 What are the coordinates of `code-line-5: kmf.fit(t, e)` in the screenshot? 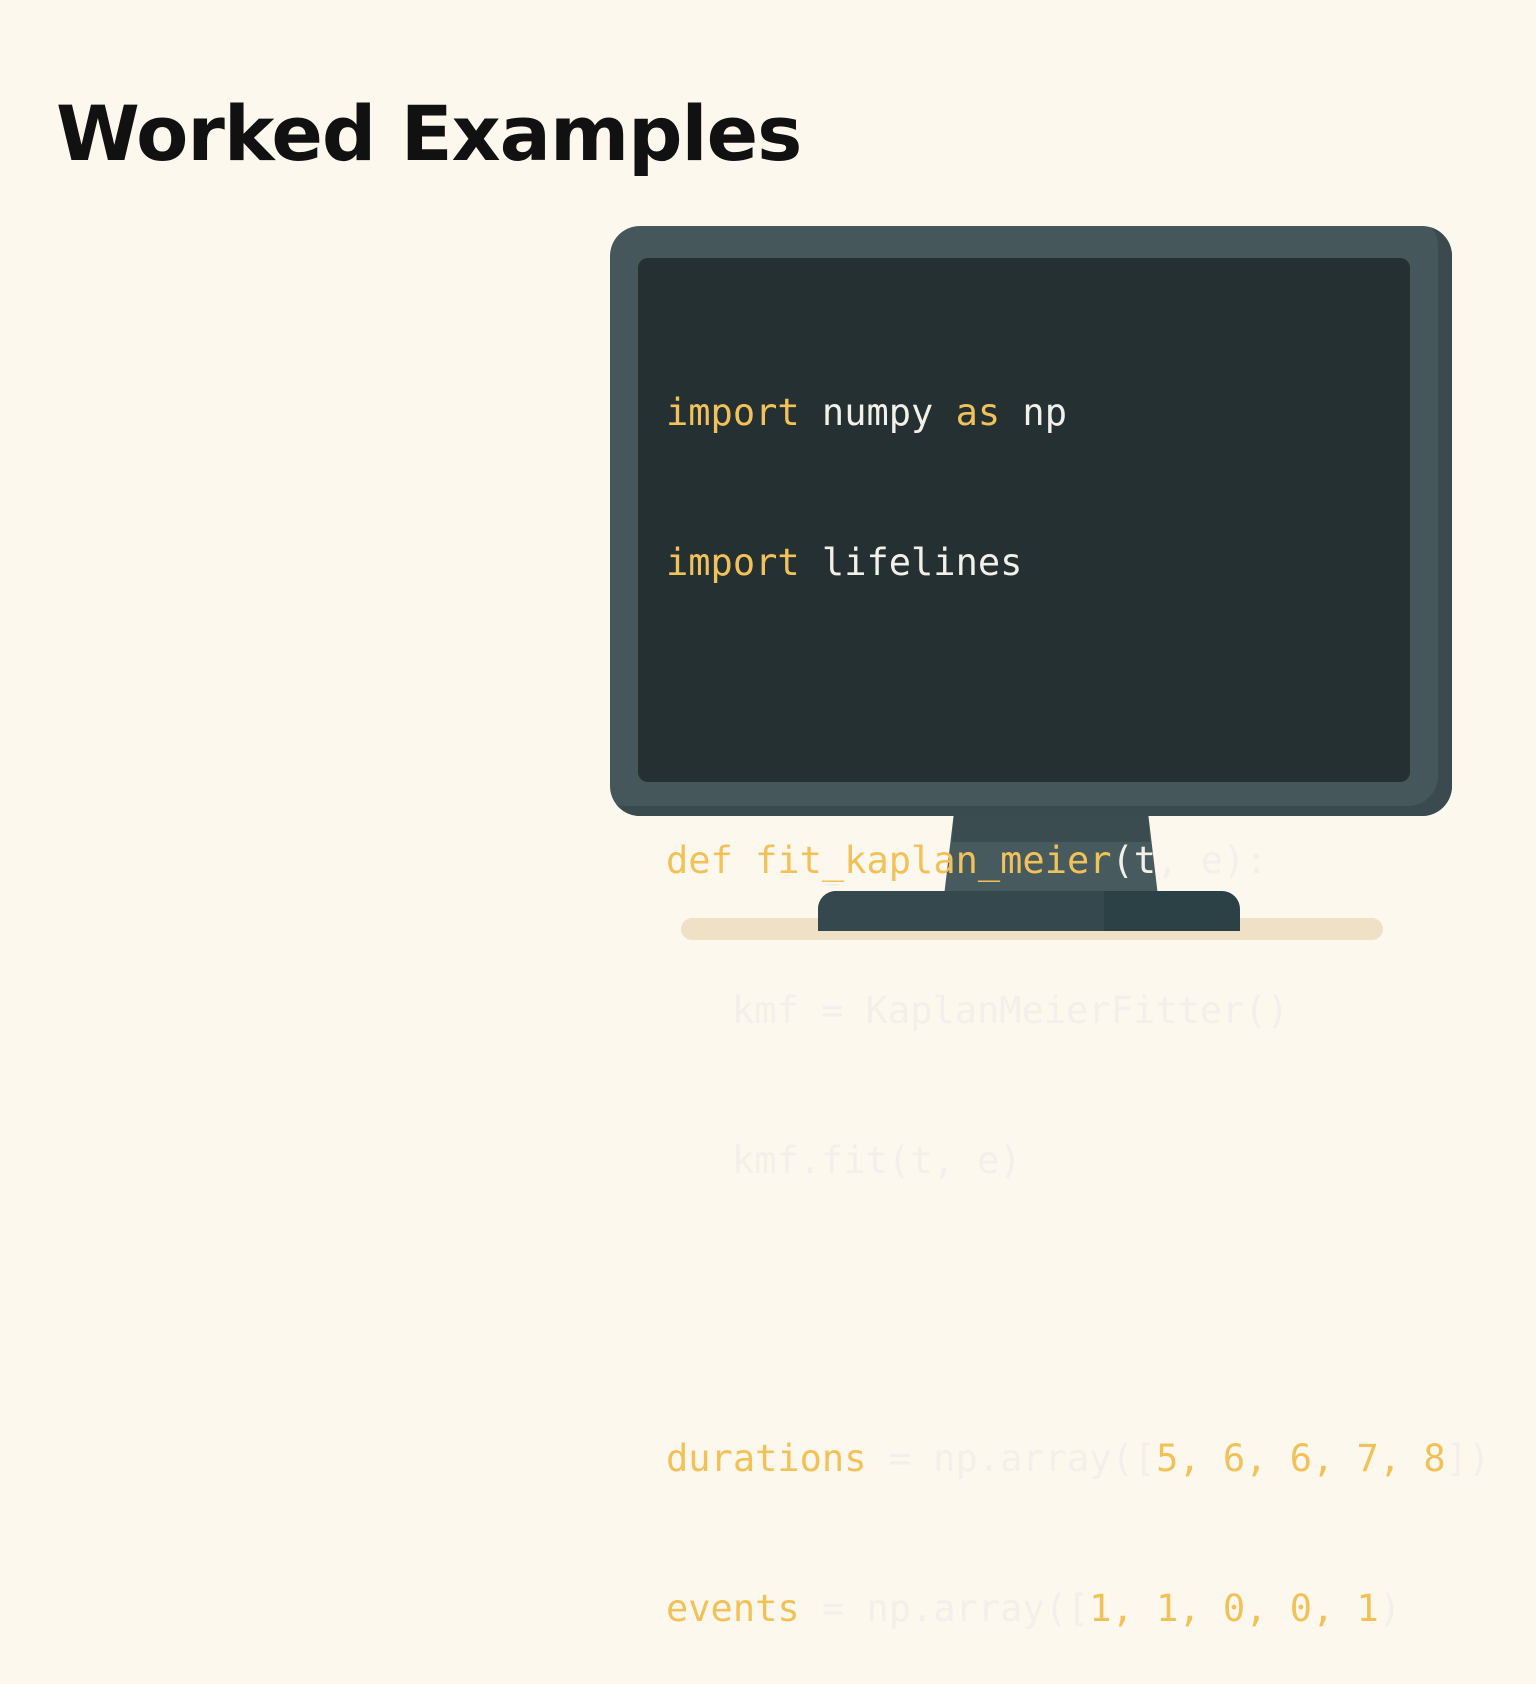 It's located at (1078, 1161).